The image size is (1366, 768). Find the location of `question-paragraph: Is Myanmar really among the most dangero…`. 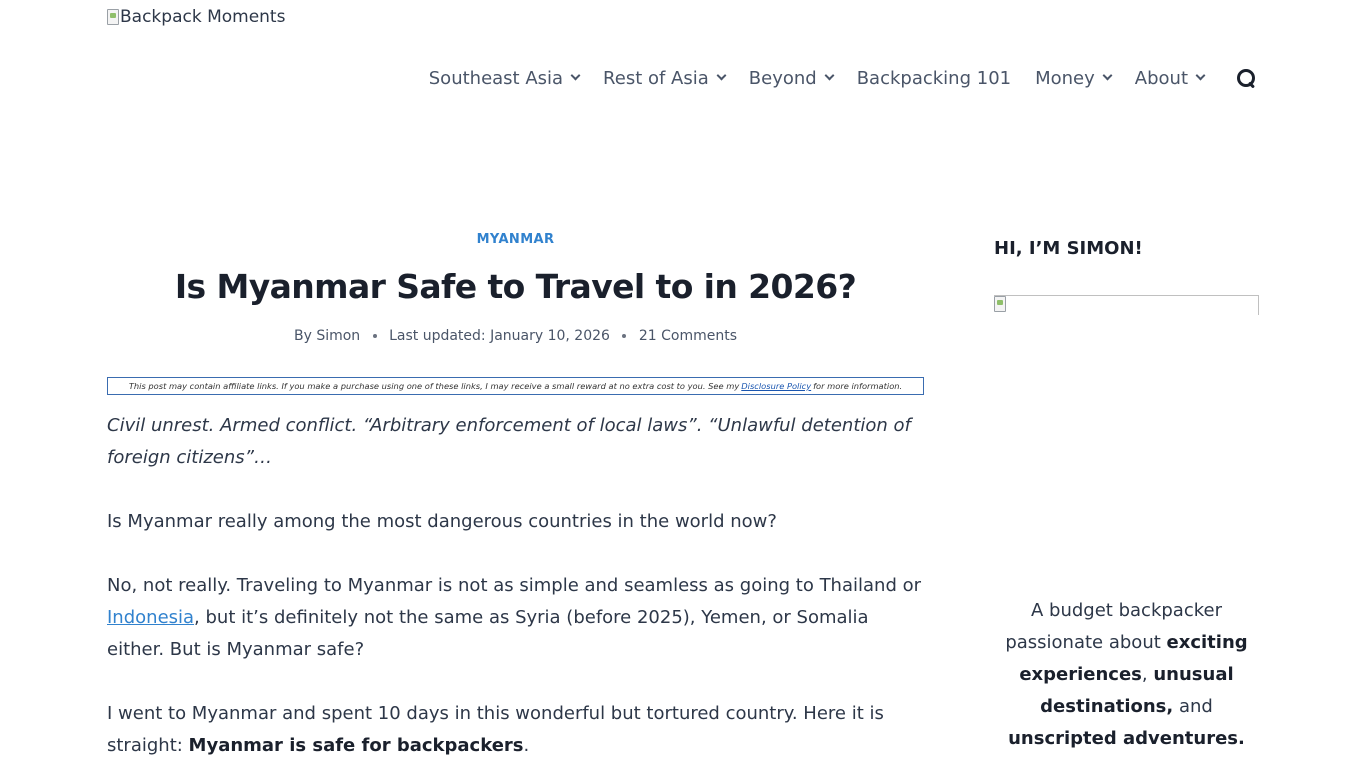

question-paragraph: Is Myanmar really among the most dangero… is located at coordinates (442, 521).